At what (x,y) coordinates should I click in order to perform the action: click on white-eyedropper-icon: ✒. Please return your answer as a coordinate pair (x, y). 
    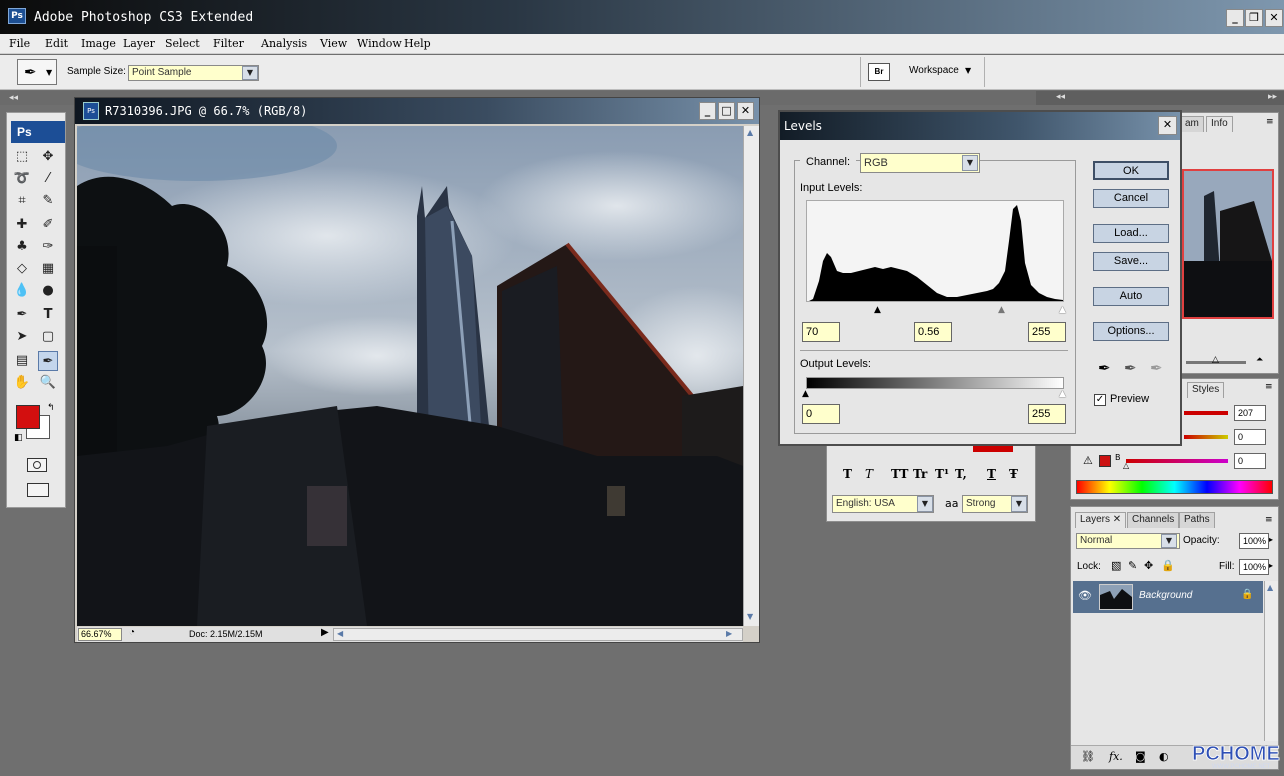
    Looking at the image, I should click on (1156, 368).